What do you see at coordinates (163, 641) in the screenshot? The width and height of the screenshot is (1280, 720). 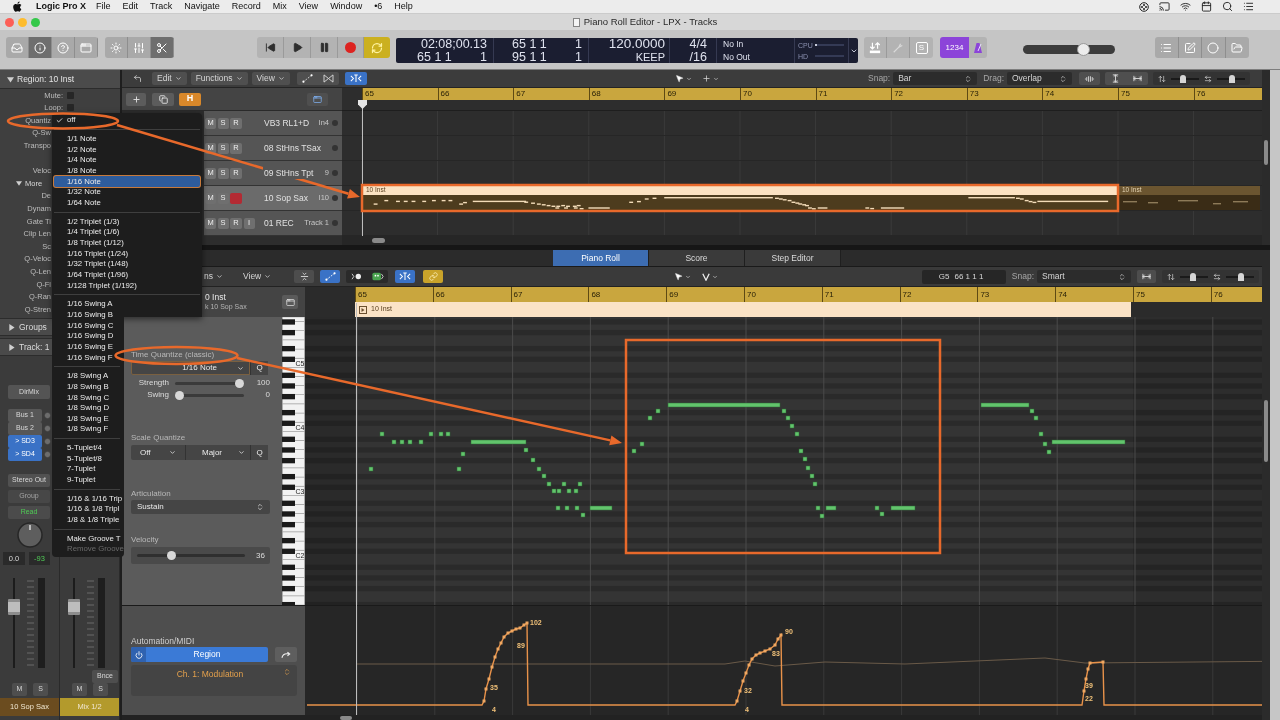 I see `section-title: Automation/MIDI` at bounding box center [163, 641].